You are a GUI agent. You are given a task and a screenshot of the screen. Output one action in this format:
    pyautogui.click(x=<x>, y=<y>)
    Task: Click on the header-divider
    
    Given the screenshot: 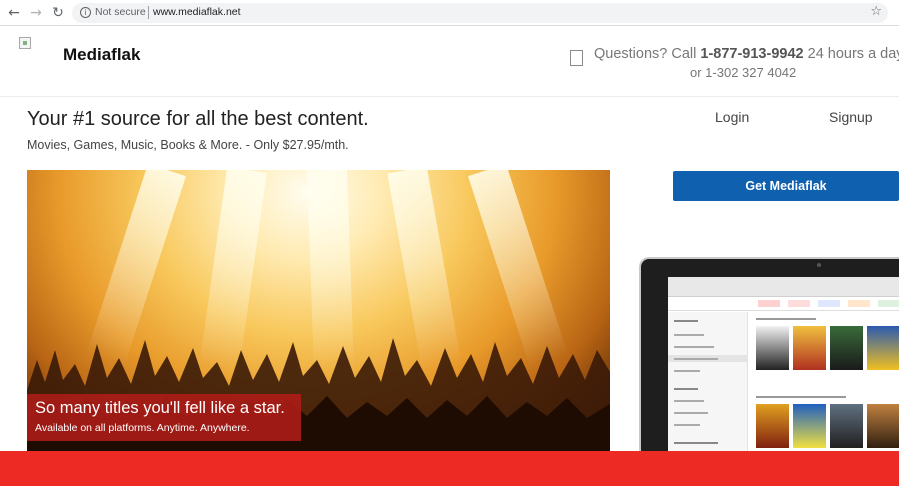 What is the action you would take?
    pyautogui.click(x=449, y=96)
    